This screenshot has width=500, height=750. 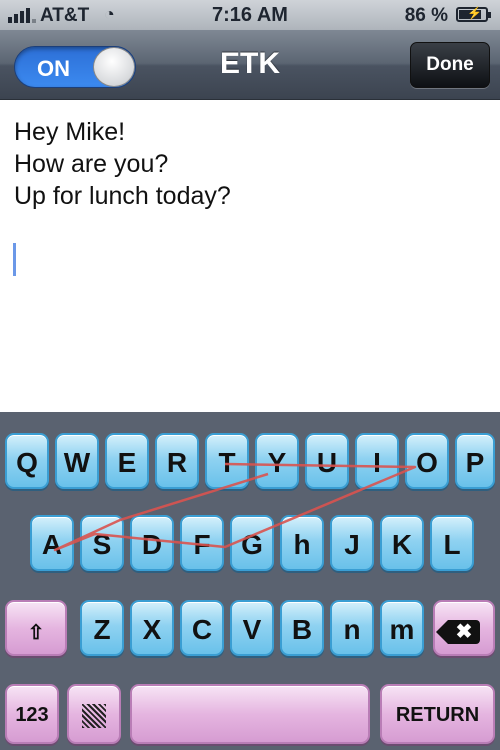 I want to click on shift-key: ⇧, so click(x=36, y=628).